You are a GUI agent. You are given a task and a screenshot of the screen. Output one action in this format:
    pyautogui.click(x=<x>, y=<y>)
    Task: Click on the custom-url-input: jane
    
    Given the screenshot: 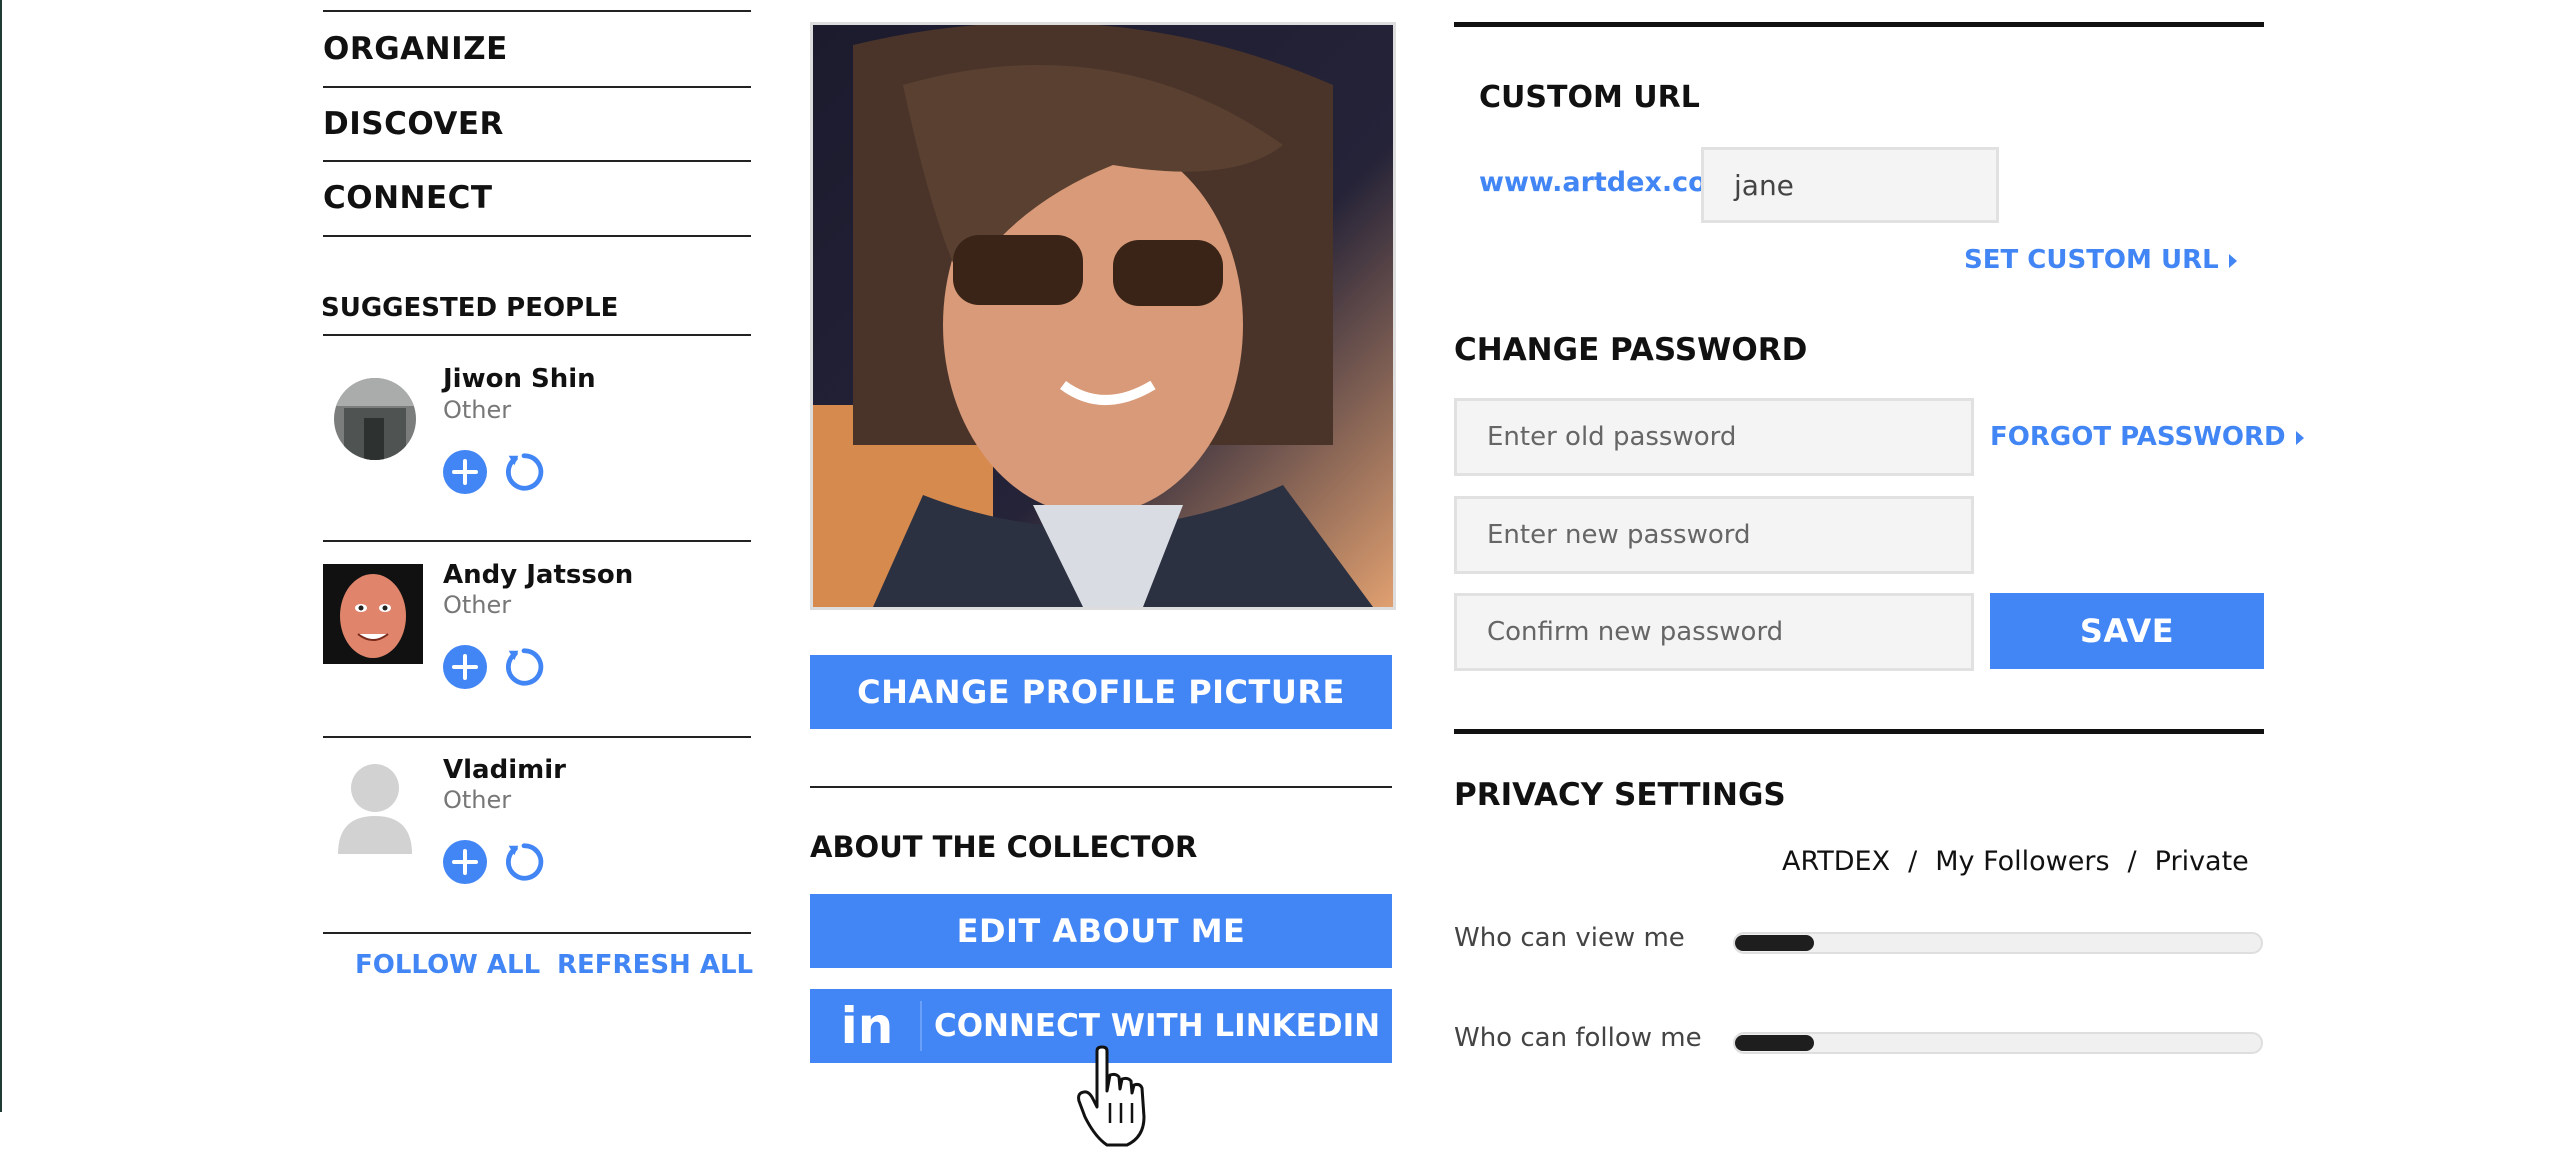 What is the action you would take?
    pyautogui.click(x=1850, y=185)
    